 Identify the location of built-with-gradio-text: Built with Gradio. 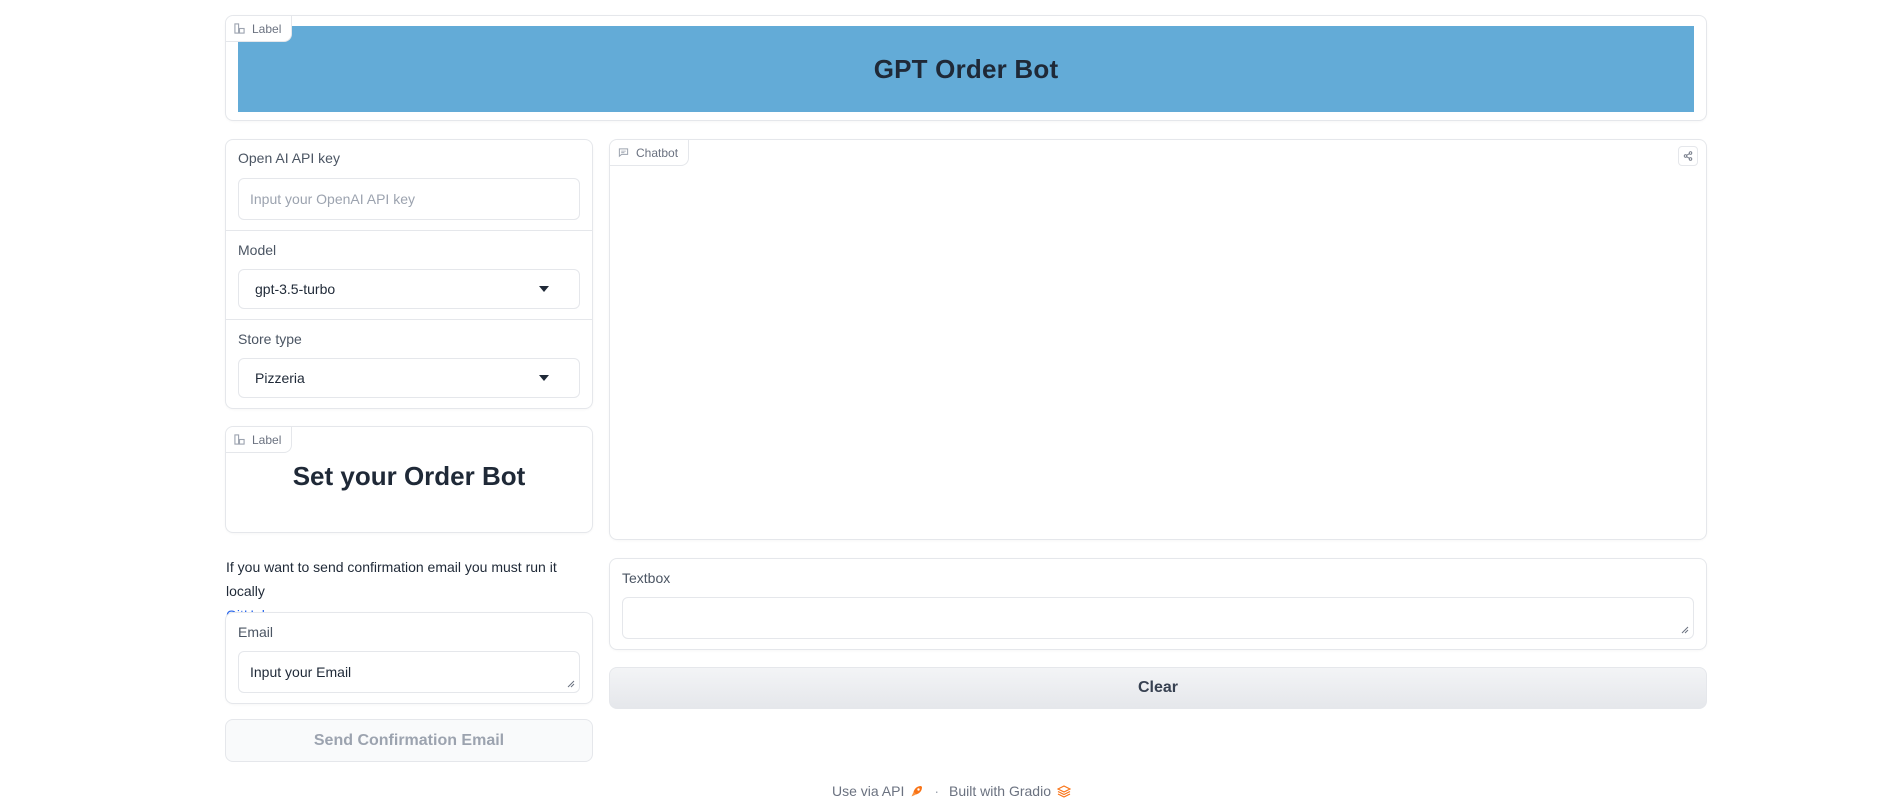
(1000, 791).